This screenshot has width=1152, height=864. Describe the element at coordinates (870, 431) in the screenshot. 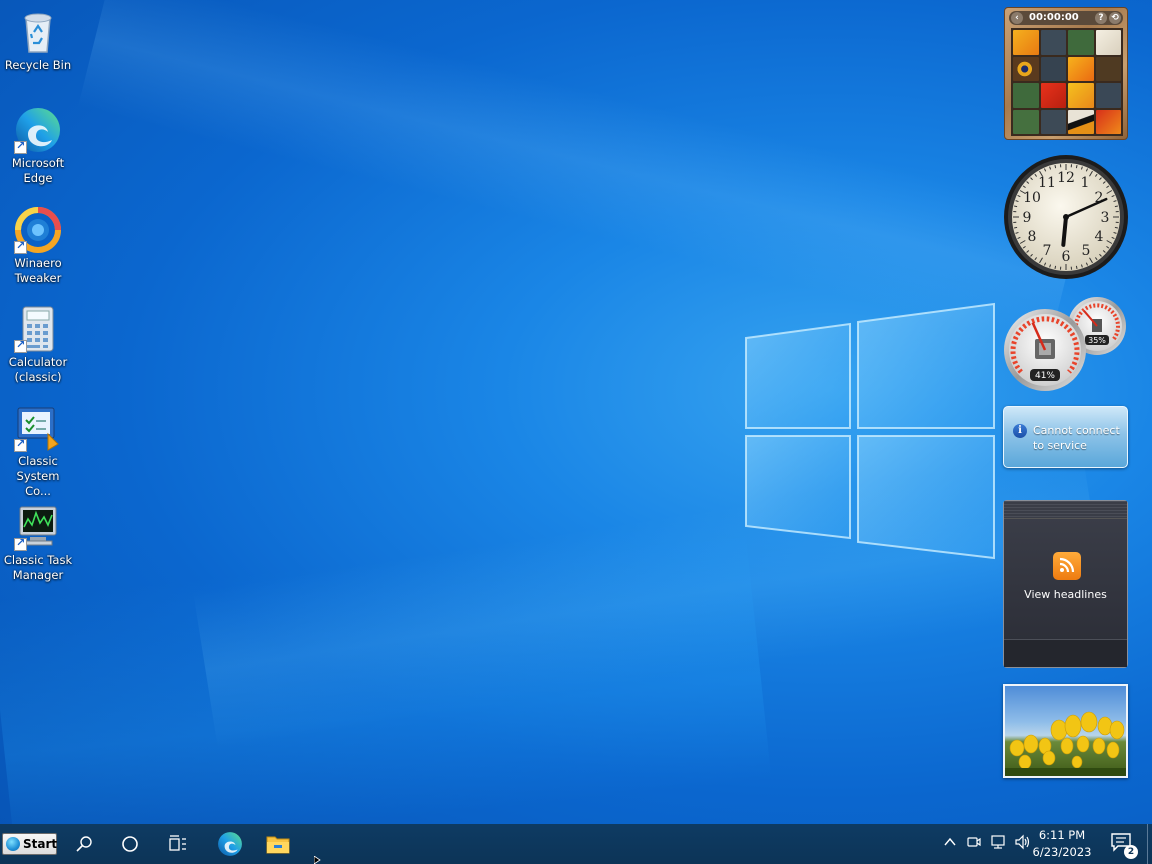

I see `windows-logo-wallpaper` at that location.